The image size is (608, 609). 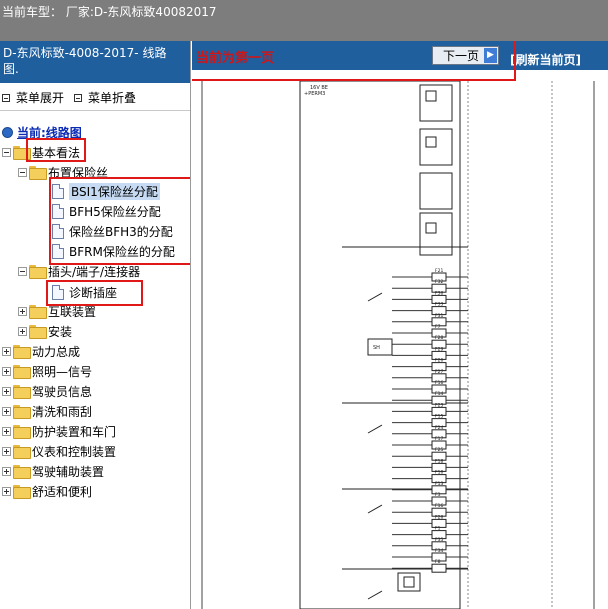 What do you see at coordinates (74, 451) in the screenshot?
I see `tree-group-label: 仪表和控制装置` at bounding box center [74, 451].